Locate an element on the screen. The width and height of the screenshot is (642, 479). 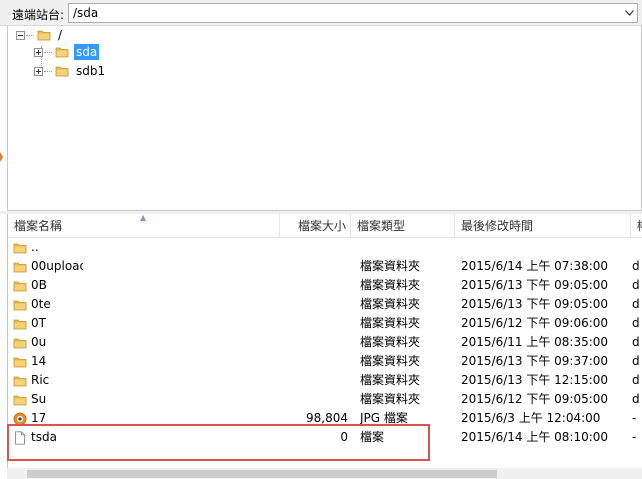
file-row: 0T 檔案資料夾 2015/6/12 下午 09:06:00 d is located at coordinates (325, 323).